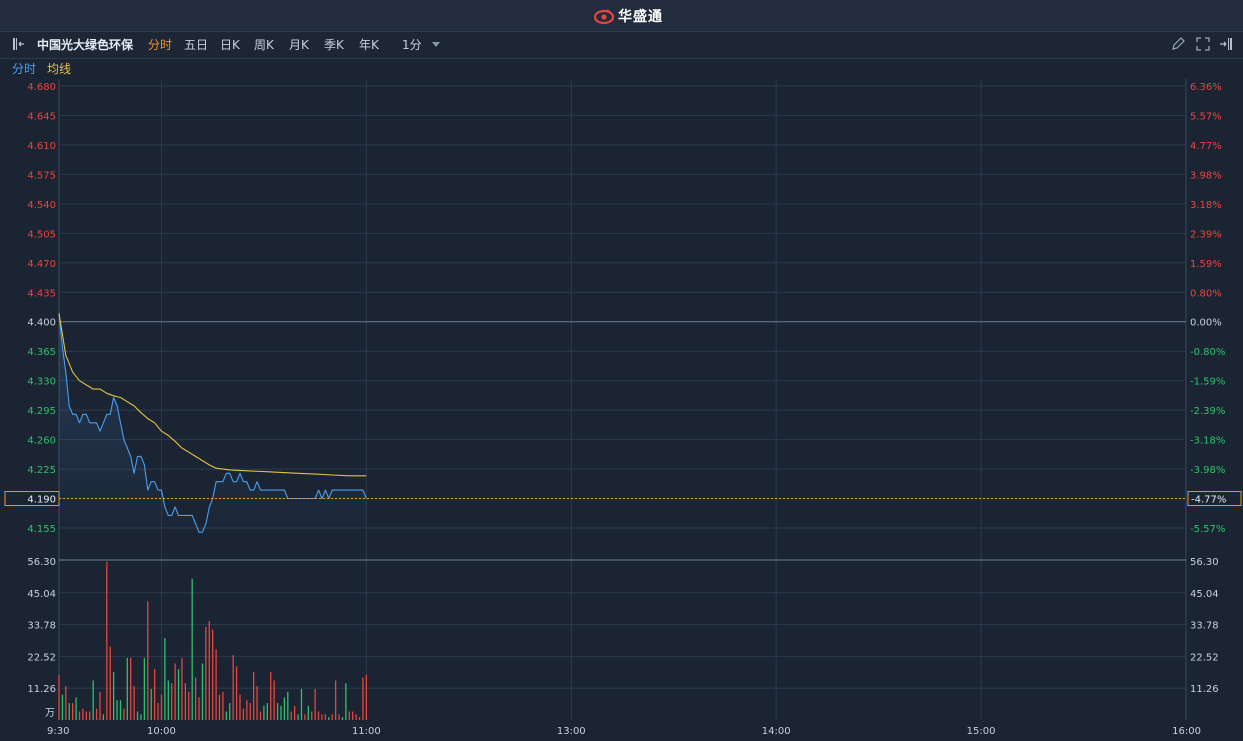 The width and height of the screenshot is (1243, 741). I want to click on legend-price-line: 分时, so click(24, 69).